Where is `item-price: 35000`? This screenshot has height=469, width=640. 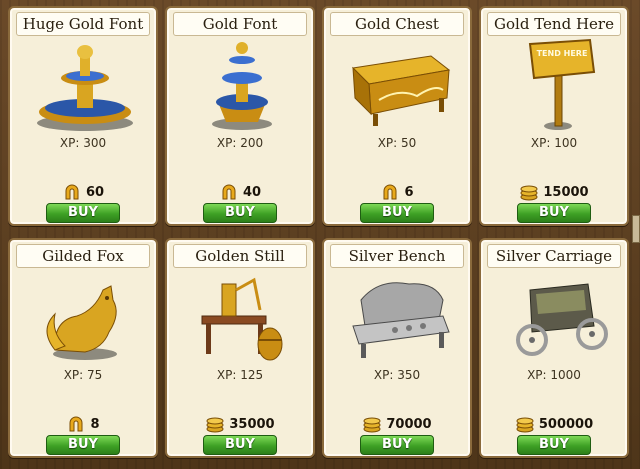 item-price: 35000 is located at coordinates (240, 424).